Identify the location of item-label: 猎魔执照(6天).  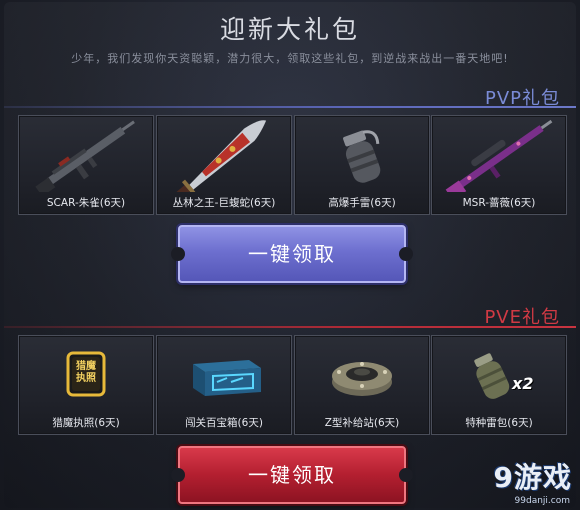
(86, 423).